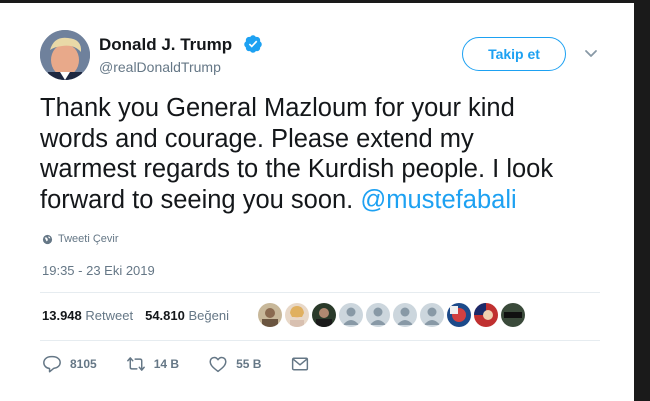 This screenshot has height=401, width=650. I want to click on translate-tweet-link: Tweeti Çevir, so click(80, 239).